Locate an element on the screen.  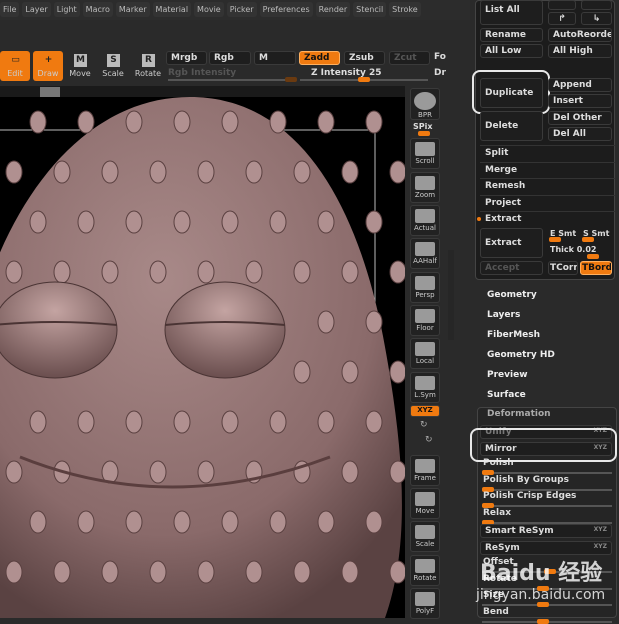
zcut-button: Zcut is located at coordinates (409, 58).